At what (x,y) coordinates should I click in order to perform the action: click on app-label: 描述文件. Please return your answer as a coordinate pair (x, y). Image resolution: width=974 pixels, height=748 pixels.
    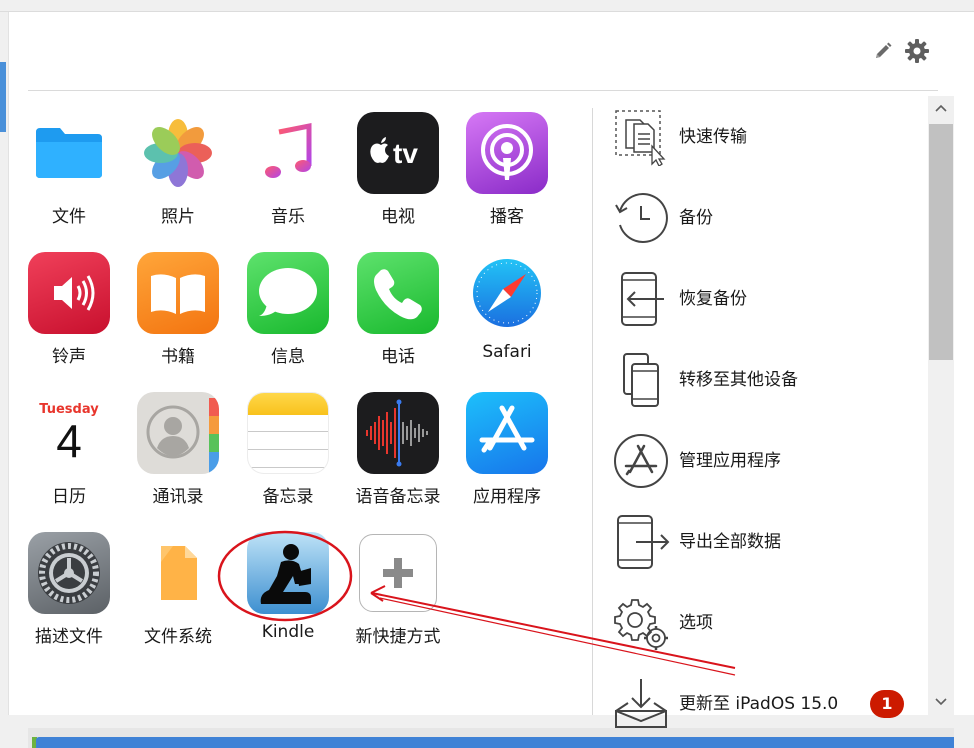
    Looking at the image, I should click on (69, 637).